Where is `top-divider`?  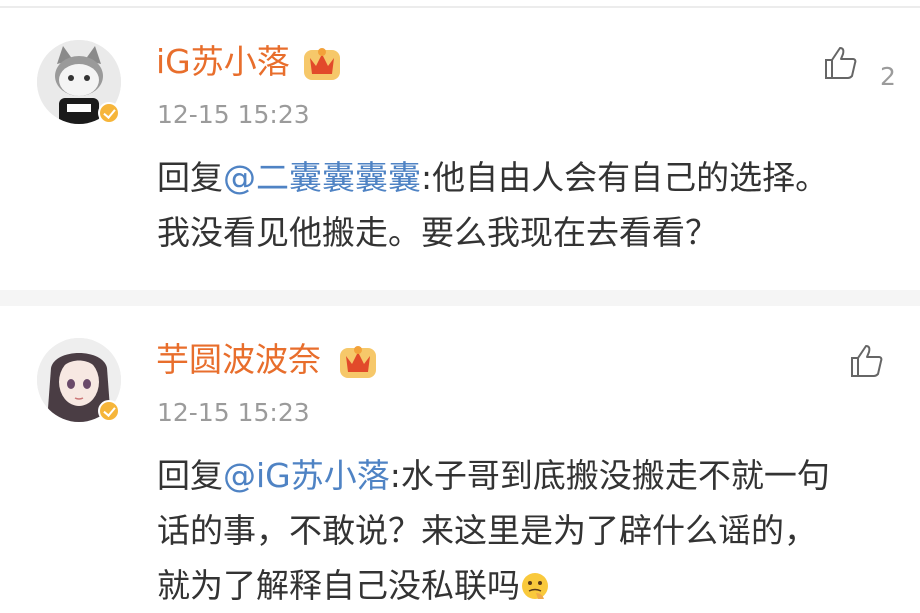 top-divider is located at coordinates (460, 7).